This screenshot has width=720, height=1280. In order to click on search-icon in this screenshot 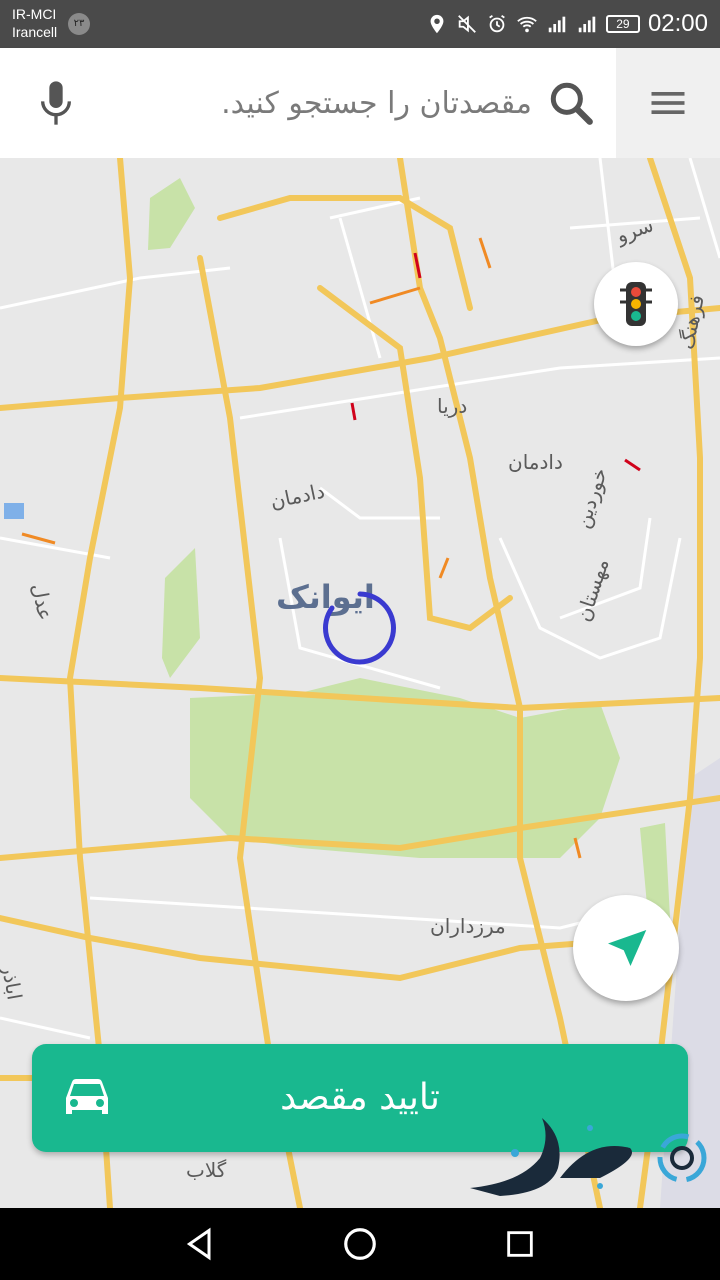, I will do `click(571, 103)`.